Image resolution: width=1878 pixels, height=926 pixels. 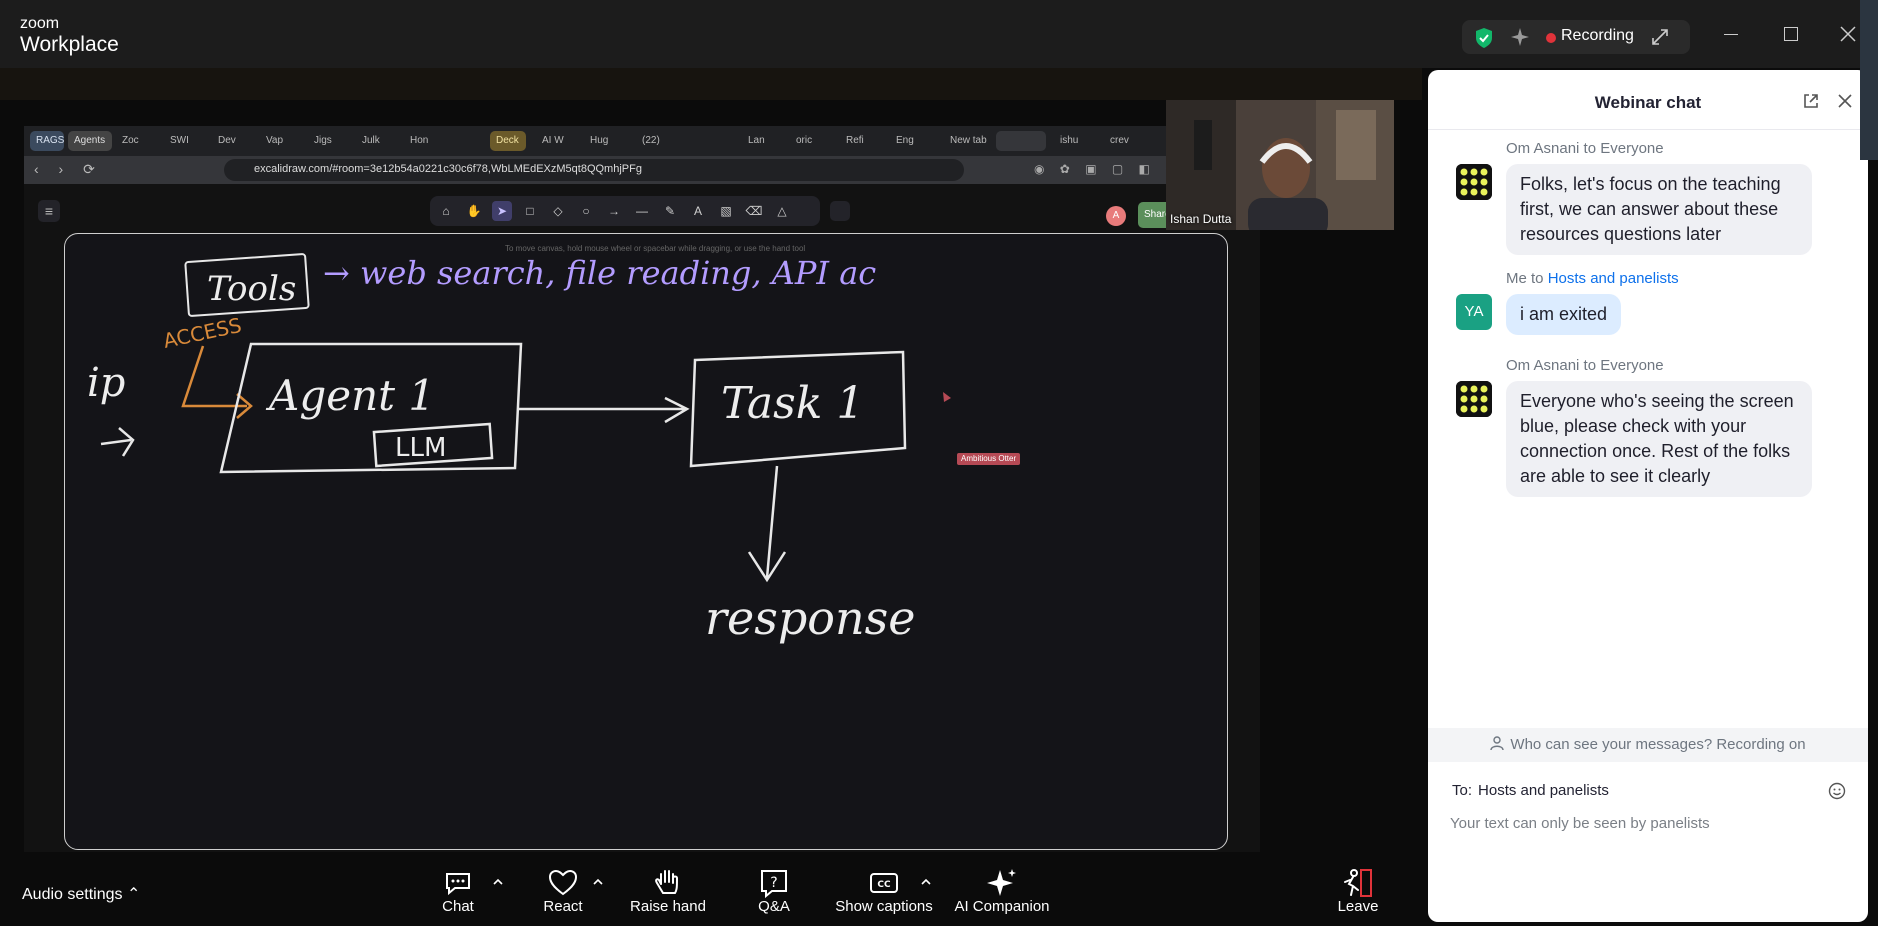 What do you see at coordinates (1021, 141) in the screenshot?
I see `browser-tab-active` at bounding box center [1021, 141].